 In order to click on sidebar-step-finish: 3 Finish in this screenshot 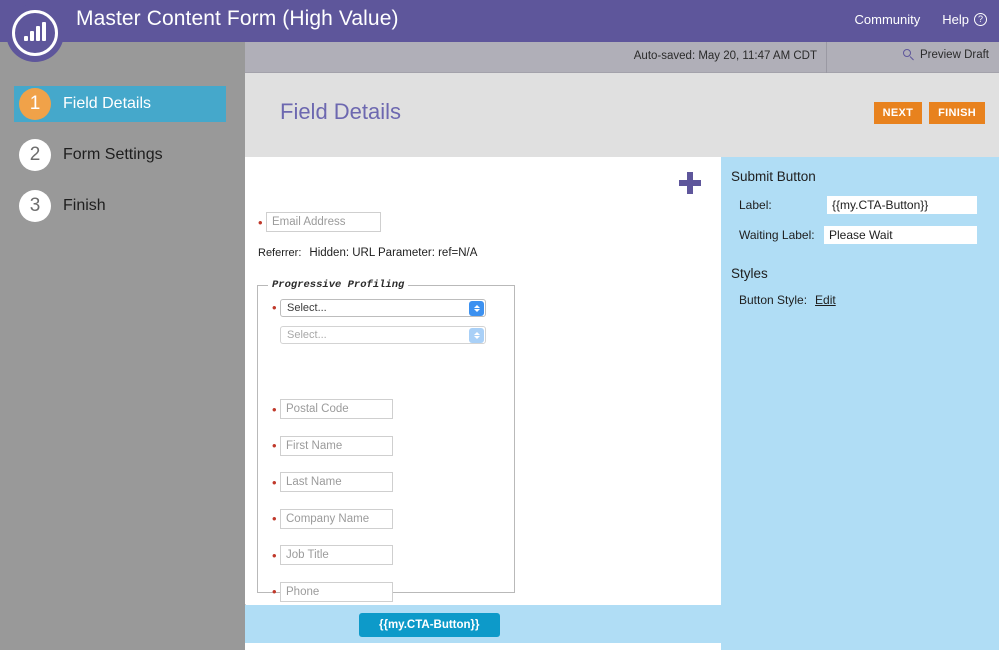, I will do `click(120, 206)`.